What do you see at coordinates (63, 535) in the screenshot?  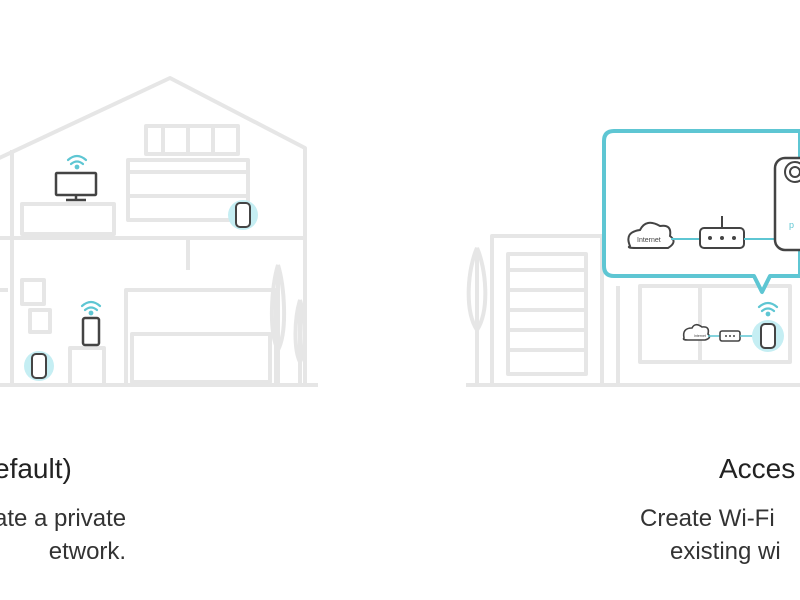 I see `router-mode-description: ate a private etwork.` at bounding box center [63, 535].